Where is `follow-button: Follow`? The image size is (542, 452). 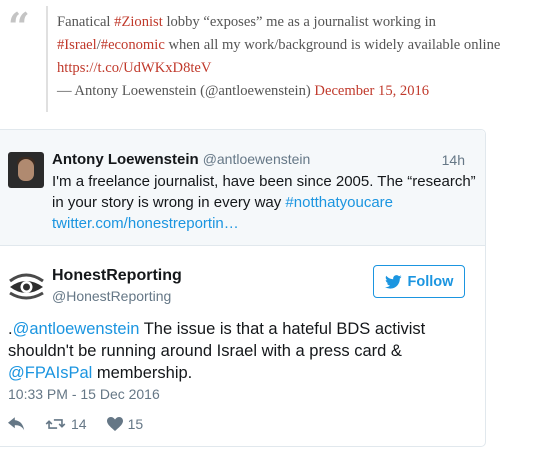
follow-button: Follow is located at coordinates (419, 281).